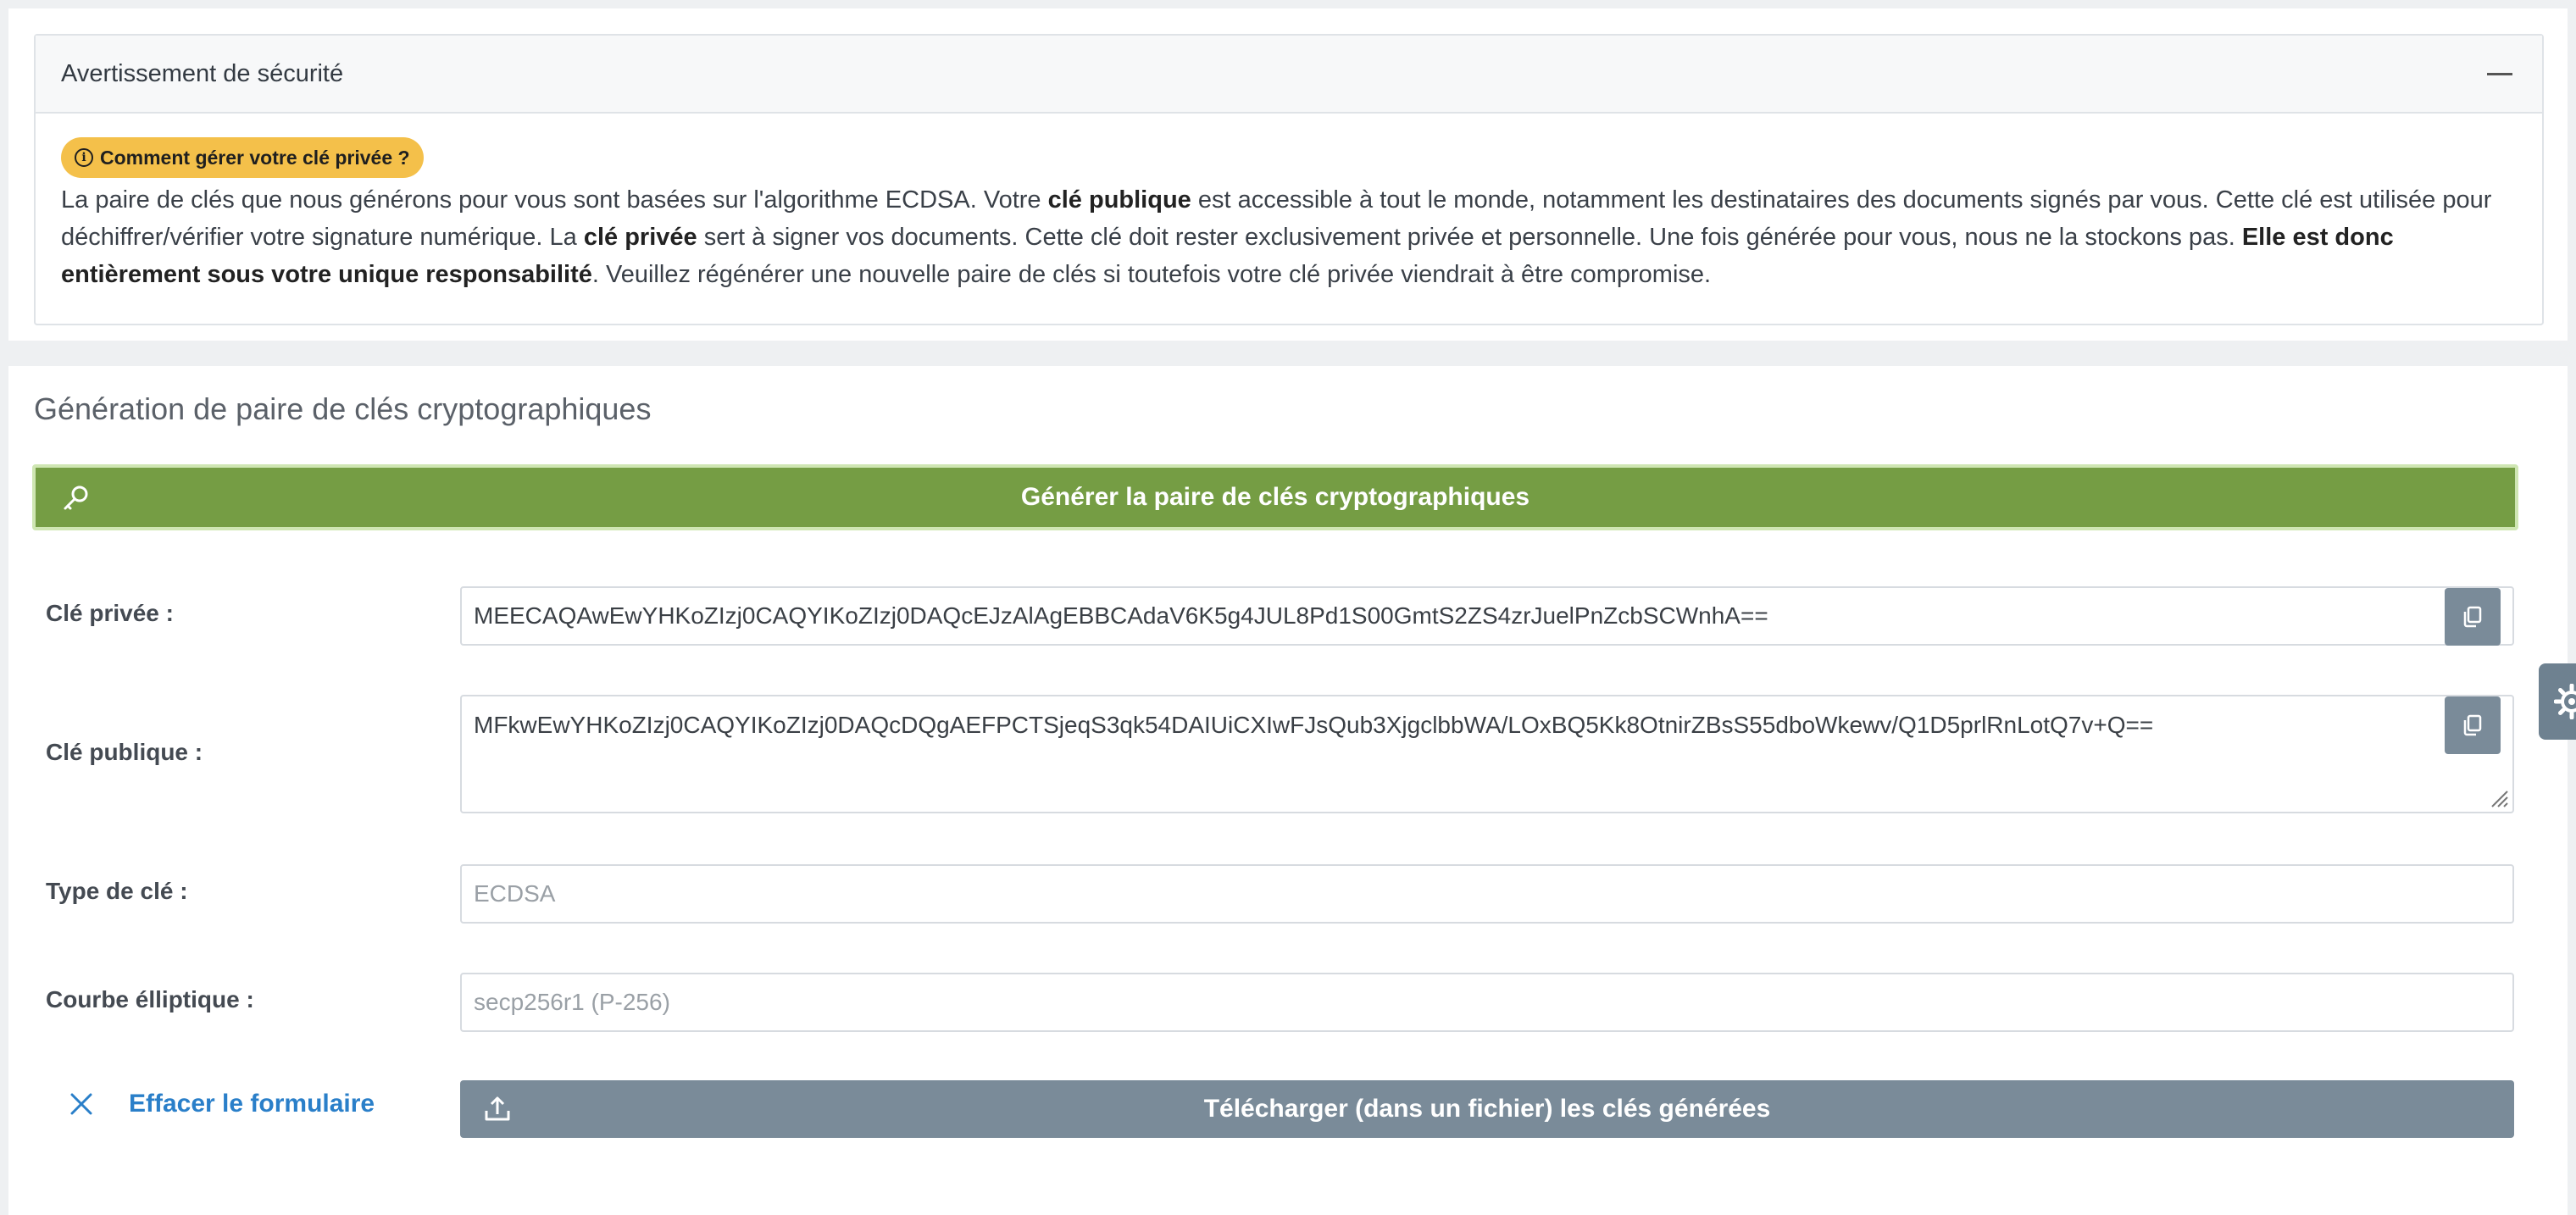  What do you see at coordinates (1289, 75) in the screenshot?
I see `warning-header: Avertissement de sécurité` at bounding box center [1289, 75].